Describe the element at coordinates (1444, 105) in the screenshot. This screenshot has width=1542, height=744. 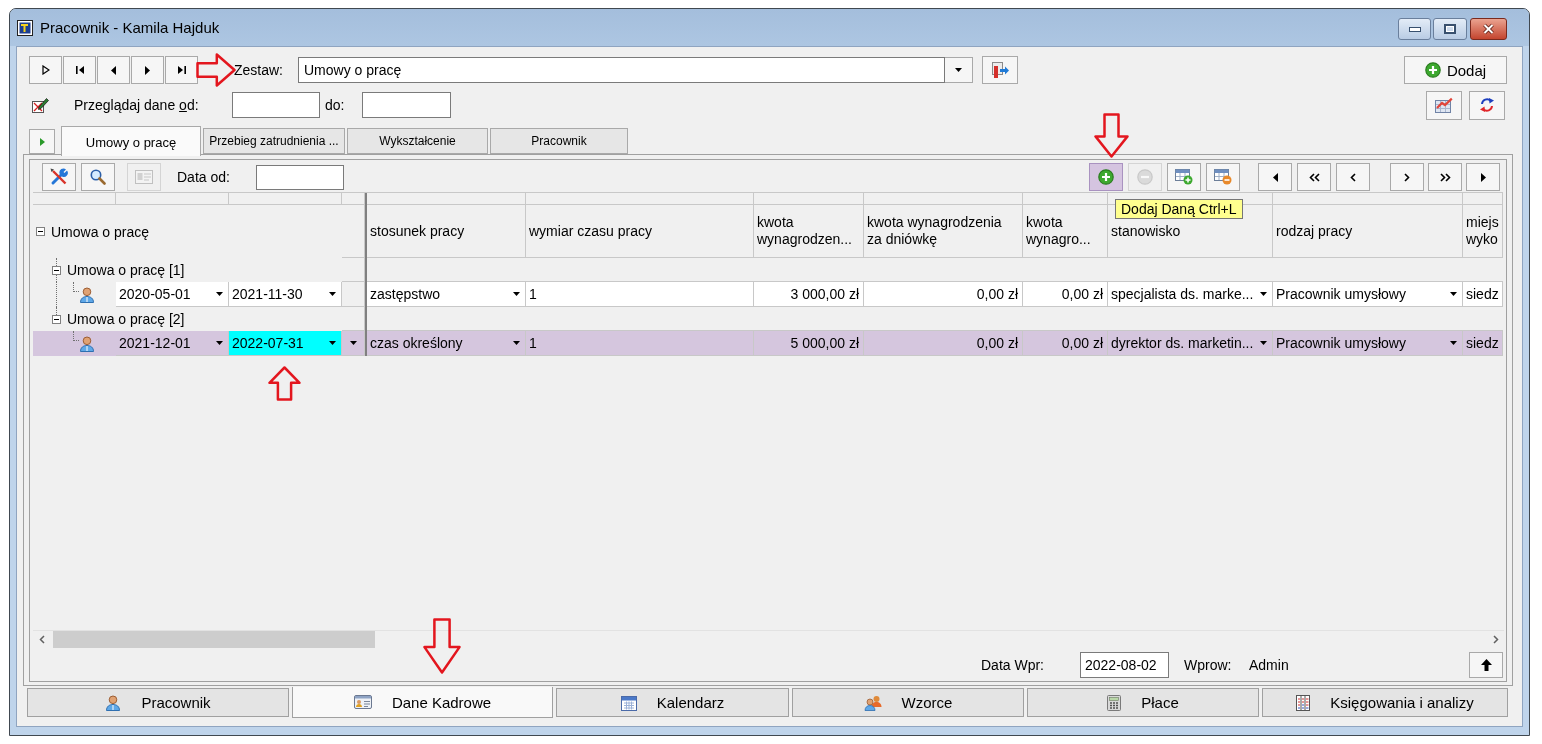
I see `chart-button` at that location.